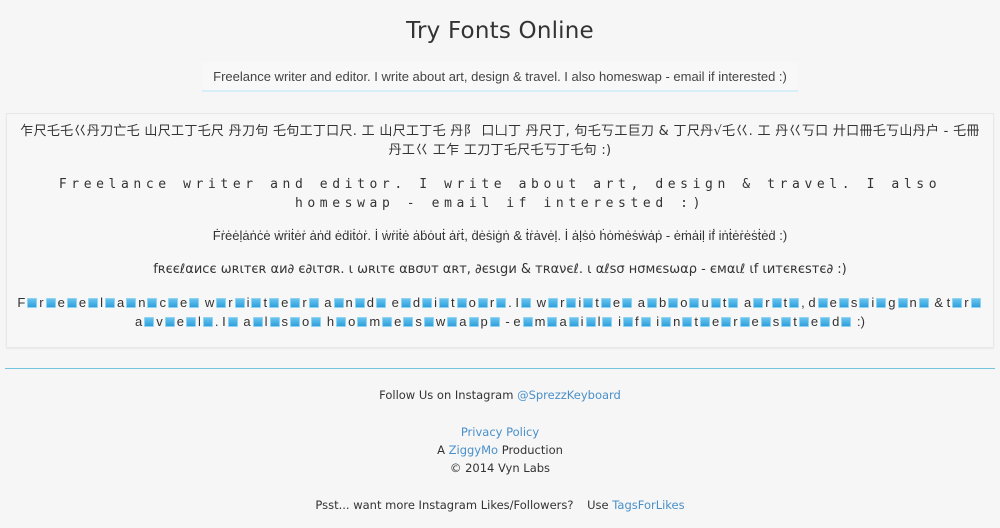 Image resolution: width=1000 pixels, height=528 pixels. I want to click on tagsforlikes-link: TagsForLikes, so click(648, 505).